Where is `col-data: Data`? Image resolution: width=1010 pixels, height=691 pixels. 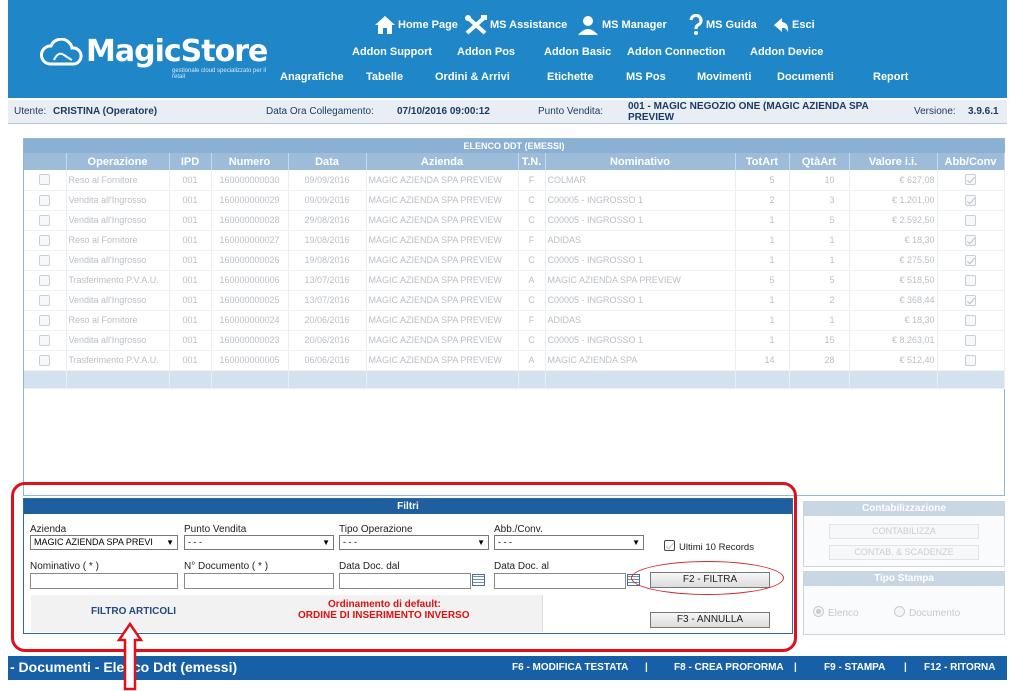
col-data: Data is located at coordinates (327, 161).